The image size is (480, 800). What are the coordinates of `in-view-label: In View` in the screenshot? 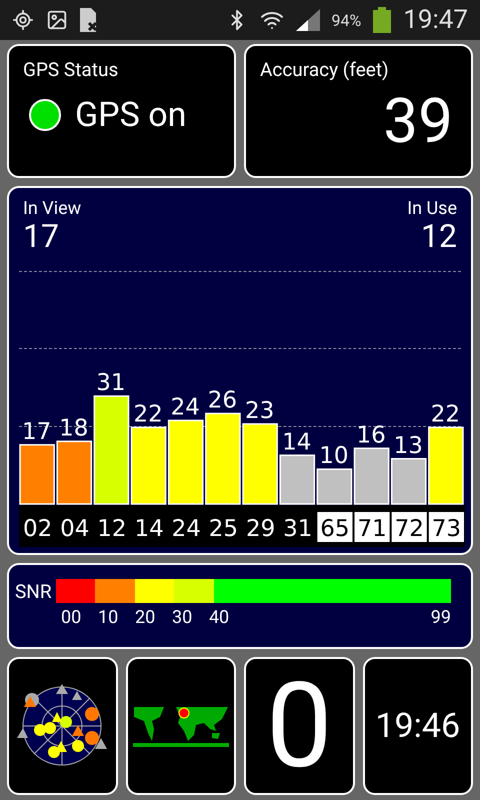 It's located at (52, 208).